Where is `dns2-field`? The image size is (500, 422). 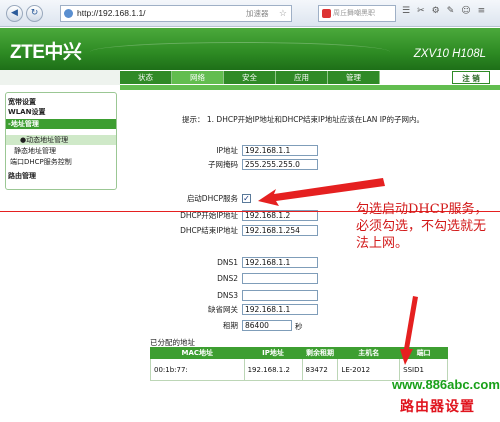 dns2-field is located at coordinates (280, 278).